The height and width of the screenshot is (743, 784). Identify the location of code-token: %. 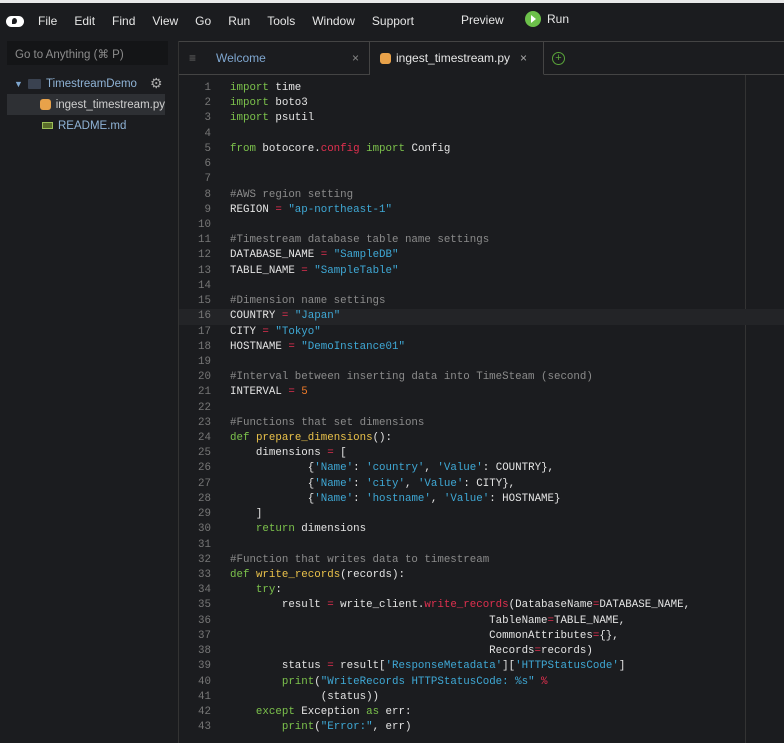
(544, 681).